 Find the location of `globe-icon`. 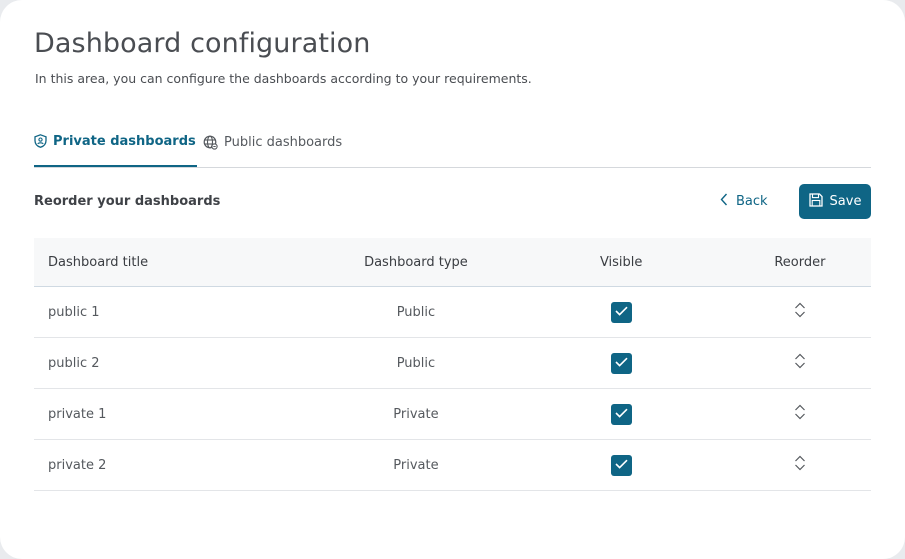

globe-icon is located at coordinates (210, 142).